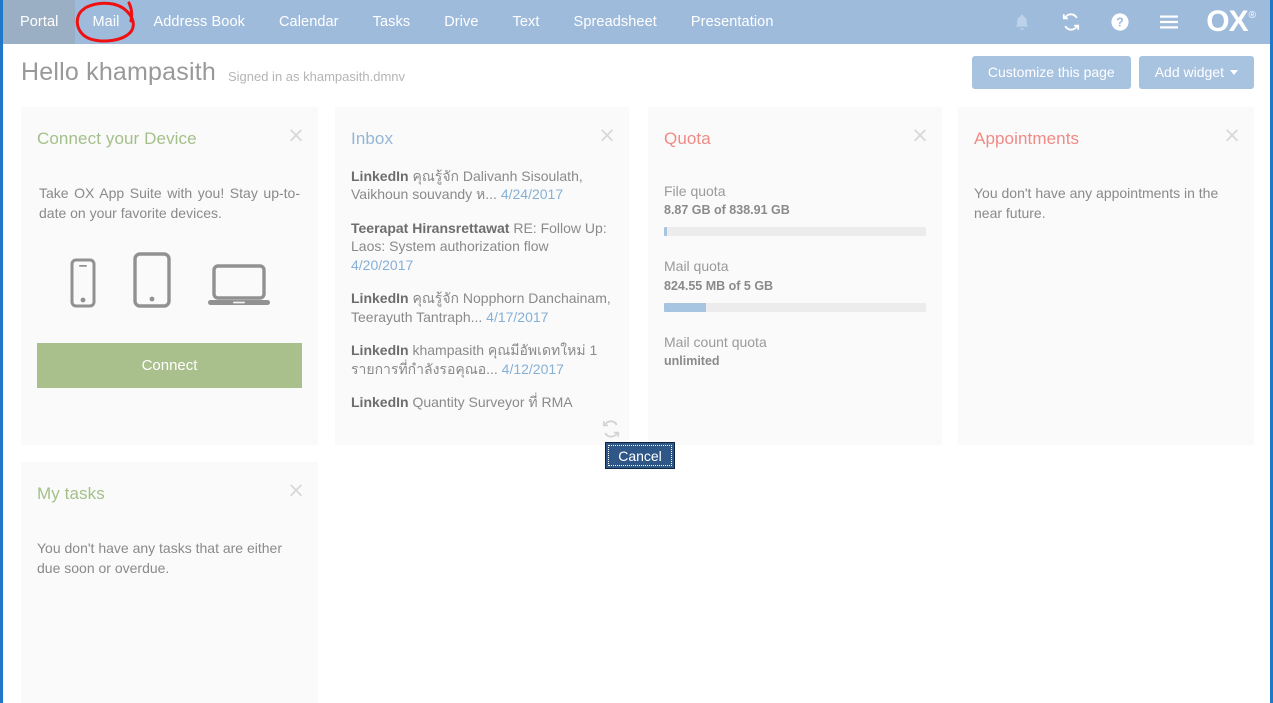 The height and width of the screenshot is (703, 1273). What do you see at coordinates (687, 138) in the screenshot?
I see `widget-title: Quota` at bounding box center [687, 138].